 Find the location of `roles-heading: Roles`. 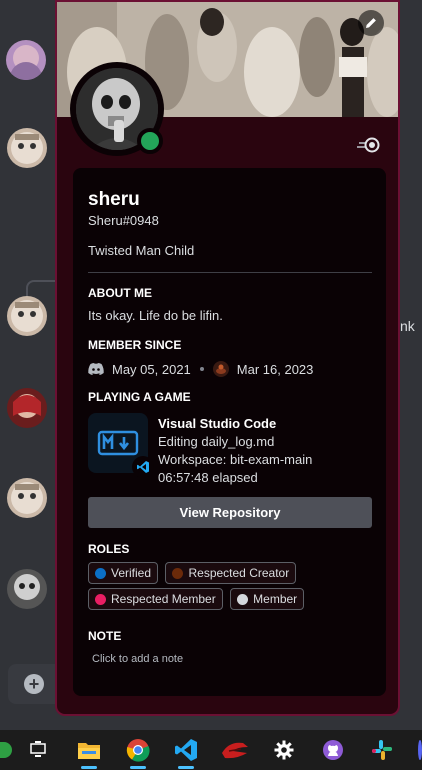

roles-heading: Roles is located at coordinates (109, 549).